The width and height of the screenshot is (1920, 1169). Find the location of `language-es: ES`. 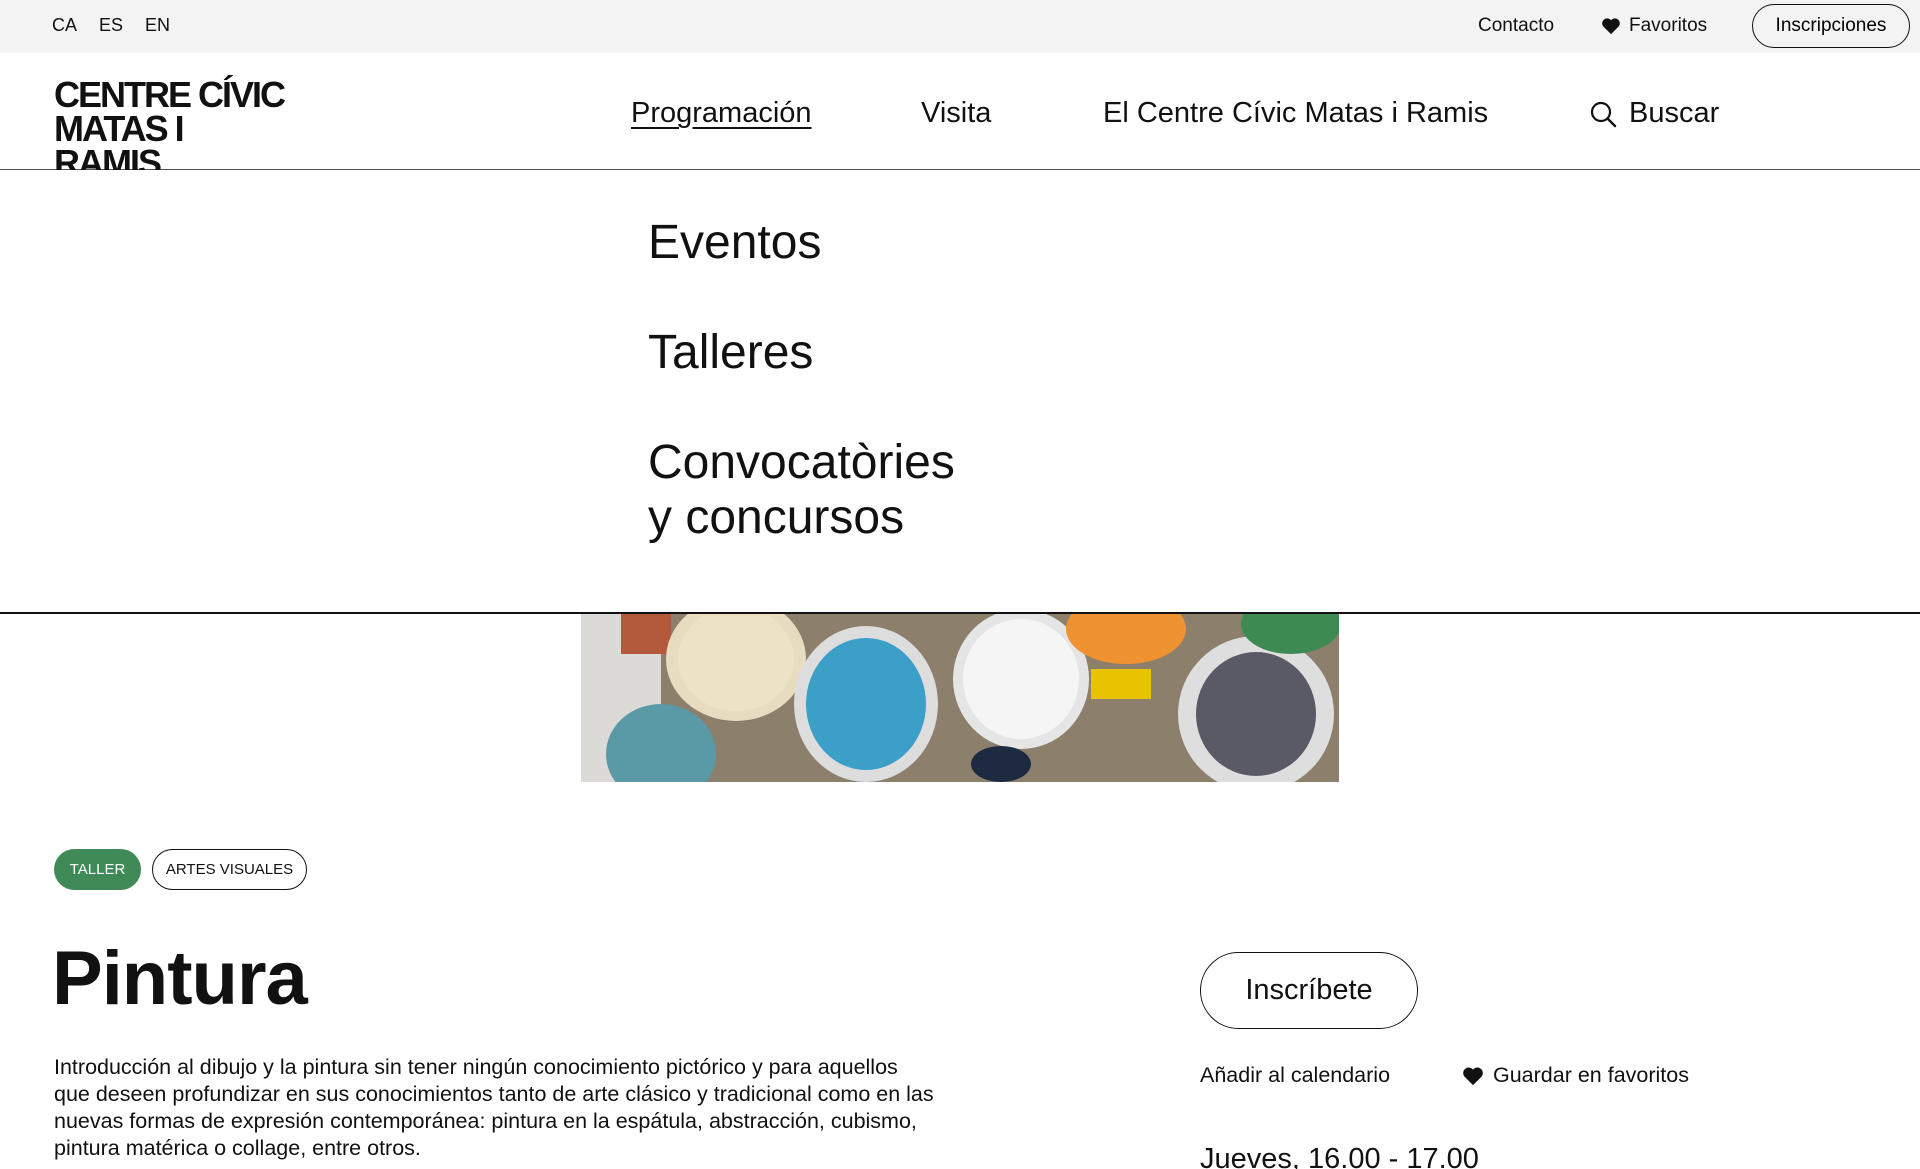

language-es: ES is located at coordinates (111, 25).